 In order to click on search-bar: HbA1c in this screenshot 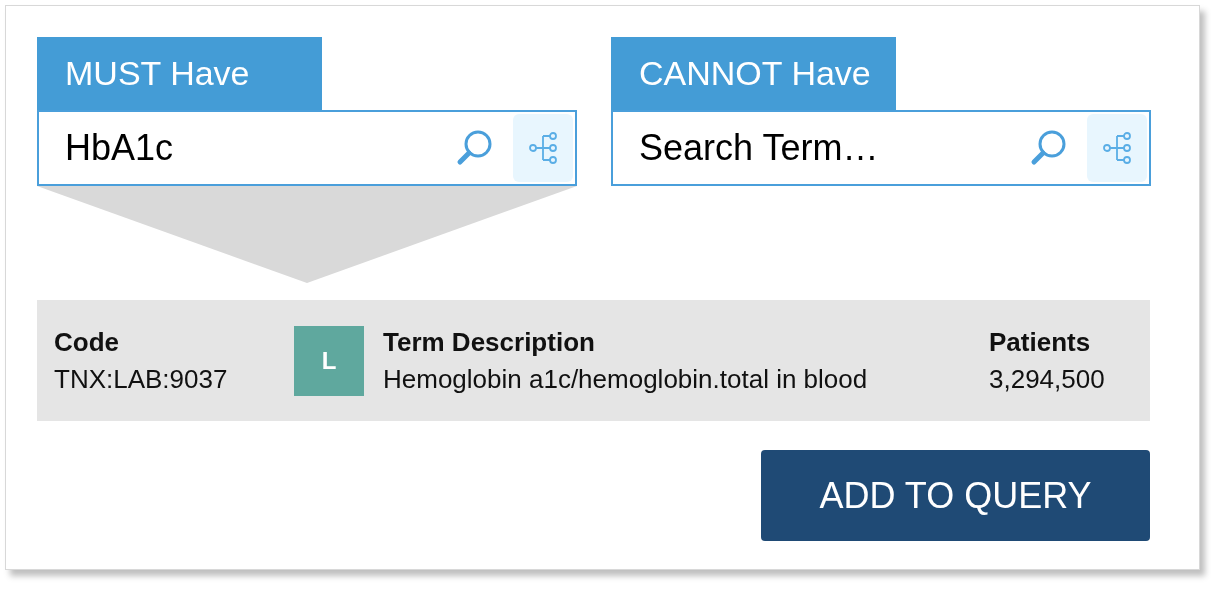, I will do `click(307, 148)`.